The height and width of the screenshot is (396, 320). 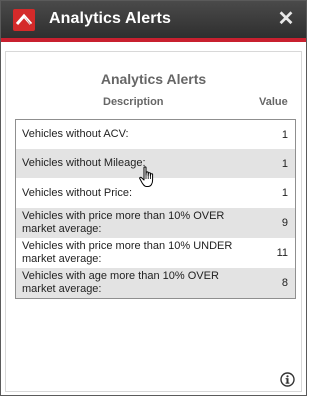 I want to click on panel-heading: Analytics Alerts, so click(x=153, y=79).